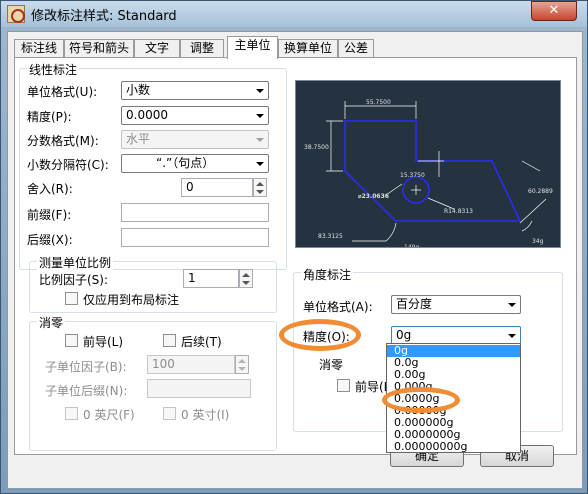  I want to click on unit-format-label: 单位格式(U):, so click(62, 92).